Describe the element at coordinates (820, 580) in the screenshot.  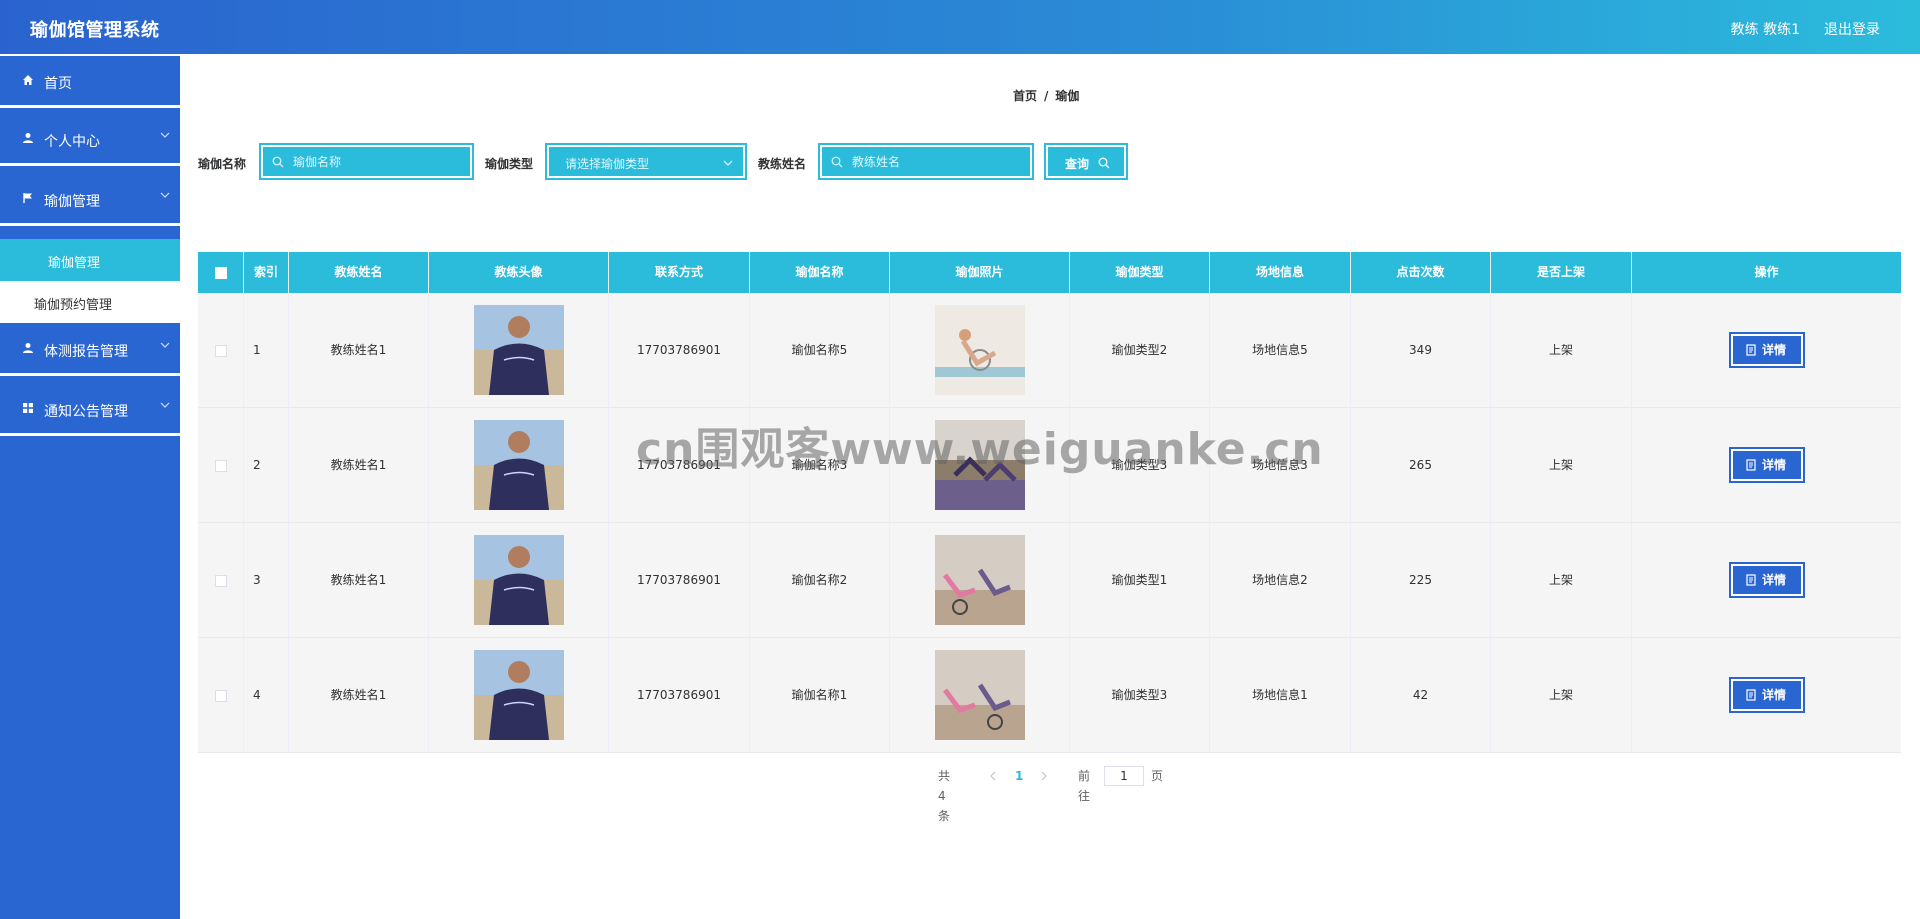
I see `cell-yoga-name: 瑜伽名称2` at that location.